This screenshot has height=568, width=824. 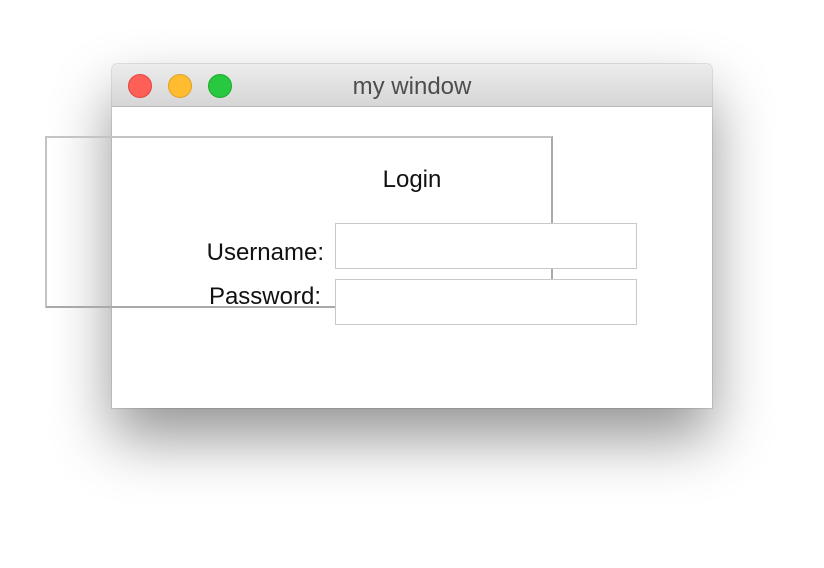 I want to click on password-label: Password:, so click(x=264, y=296).